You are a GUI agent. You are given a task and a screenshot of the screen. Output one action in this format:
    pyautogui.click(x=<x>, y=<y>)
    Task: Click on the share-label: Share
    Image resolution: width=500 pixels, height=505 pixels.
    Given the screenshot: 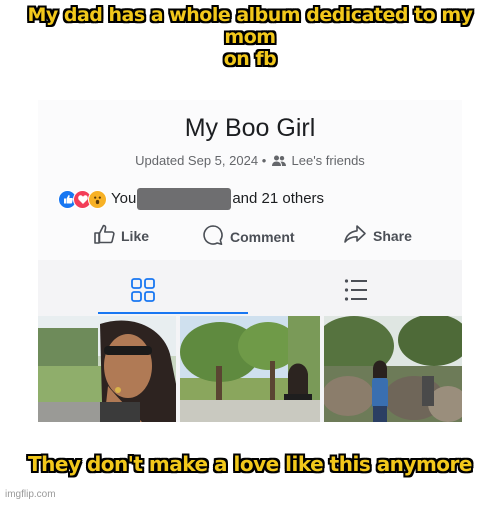 What is the action you would take?
    pyautogui.click(x=392, y=235)
    